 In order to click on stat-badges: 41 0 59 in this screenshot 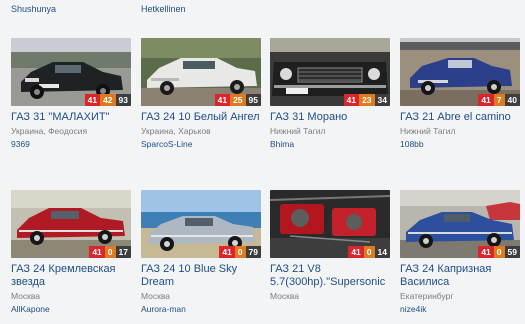, I will do `click(499, 252)`.